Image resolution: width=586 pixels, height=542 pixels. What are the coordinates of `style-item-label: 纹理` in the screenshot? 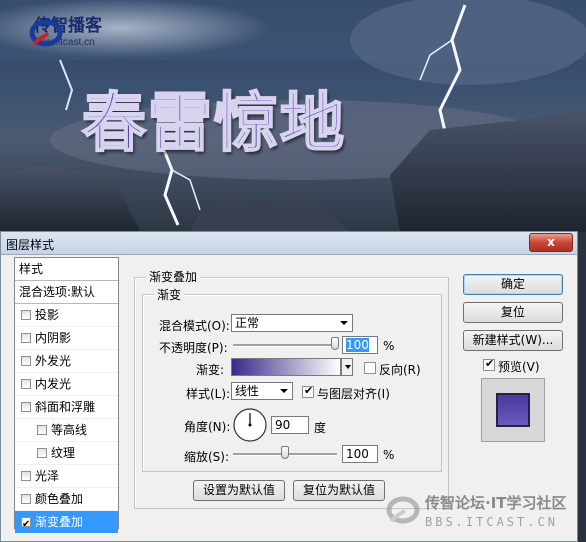 It's located at (63, 453).